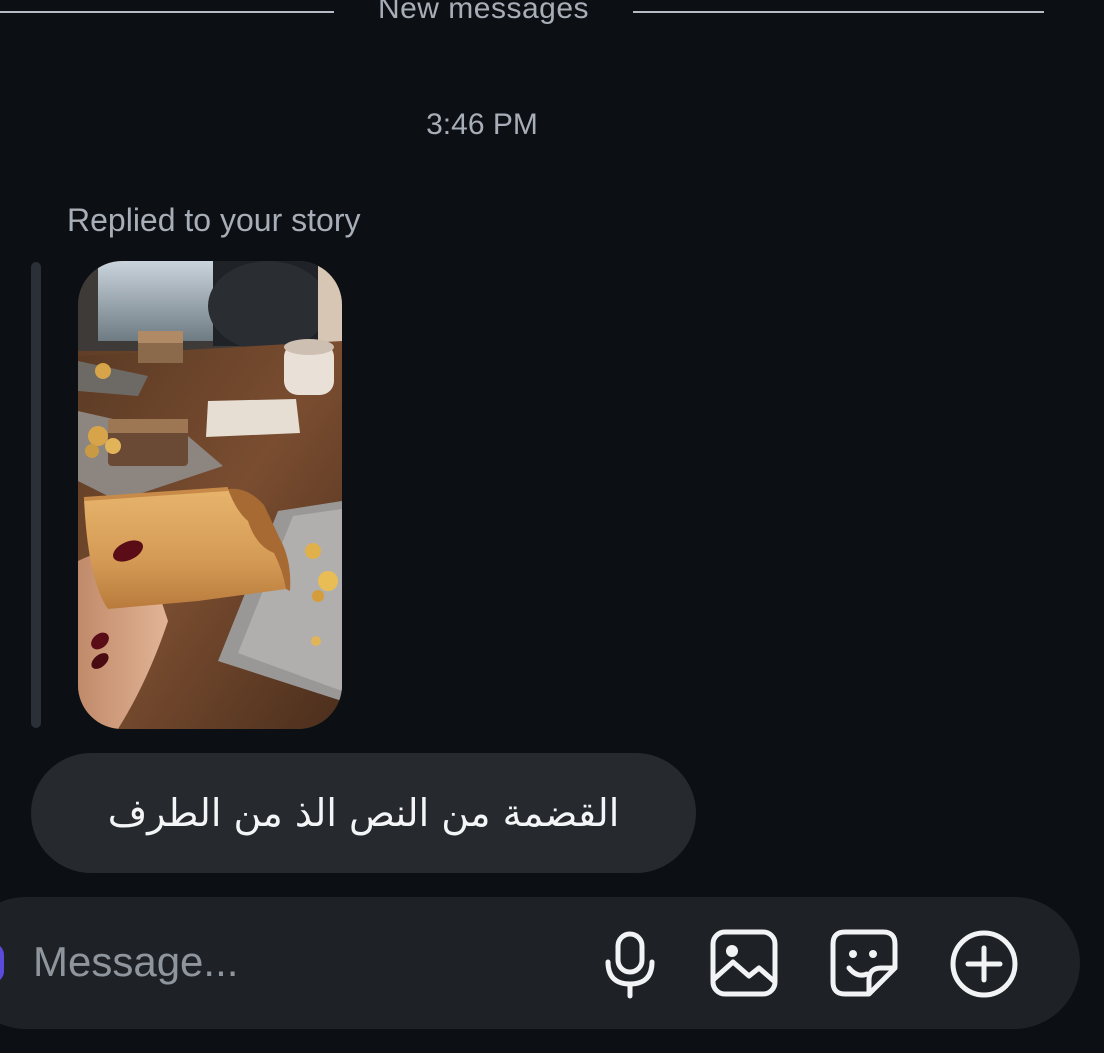 This screenshot has height=1053, width=1104. I want to click on story-reply-context: Replied to your story, so click(214, 220).